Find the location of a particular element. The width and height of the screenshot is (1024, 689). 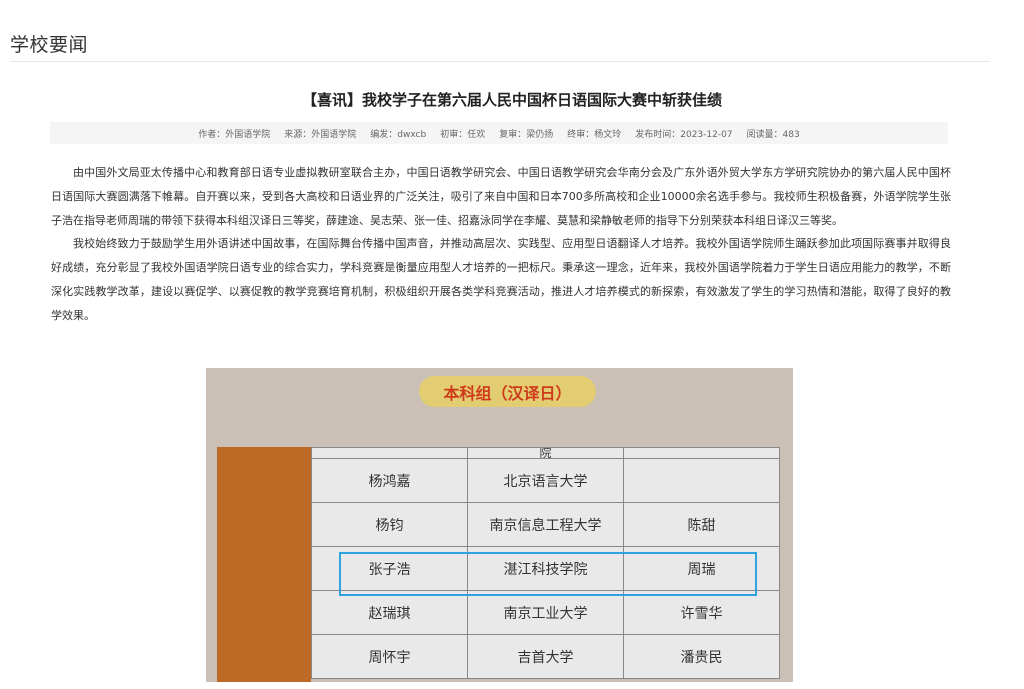

table-row: 院 is located at coordinates (545, 453).